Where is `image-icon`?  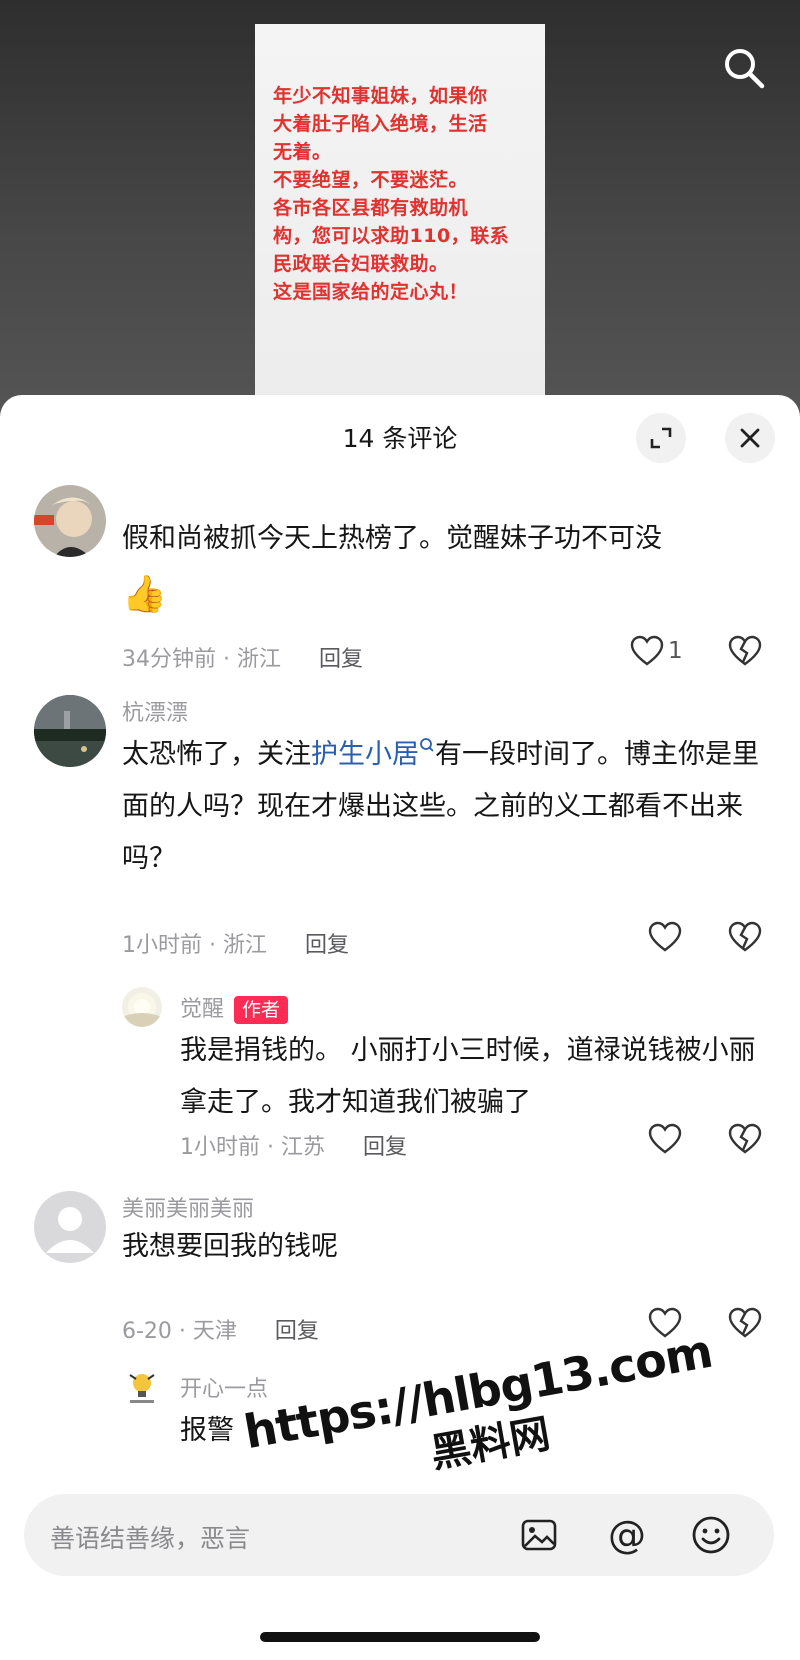
image-icon is located at coordinates (539, 1535).